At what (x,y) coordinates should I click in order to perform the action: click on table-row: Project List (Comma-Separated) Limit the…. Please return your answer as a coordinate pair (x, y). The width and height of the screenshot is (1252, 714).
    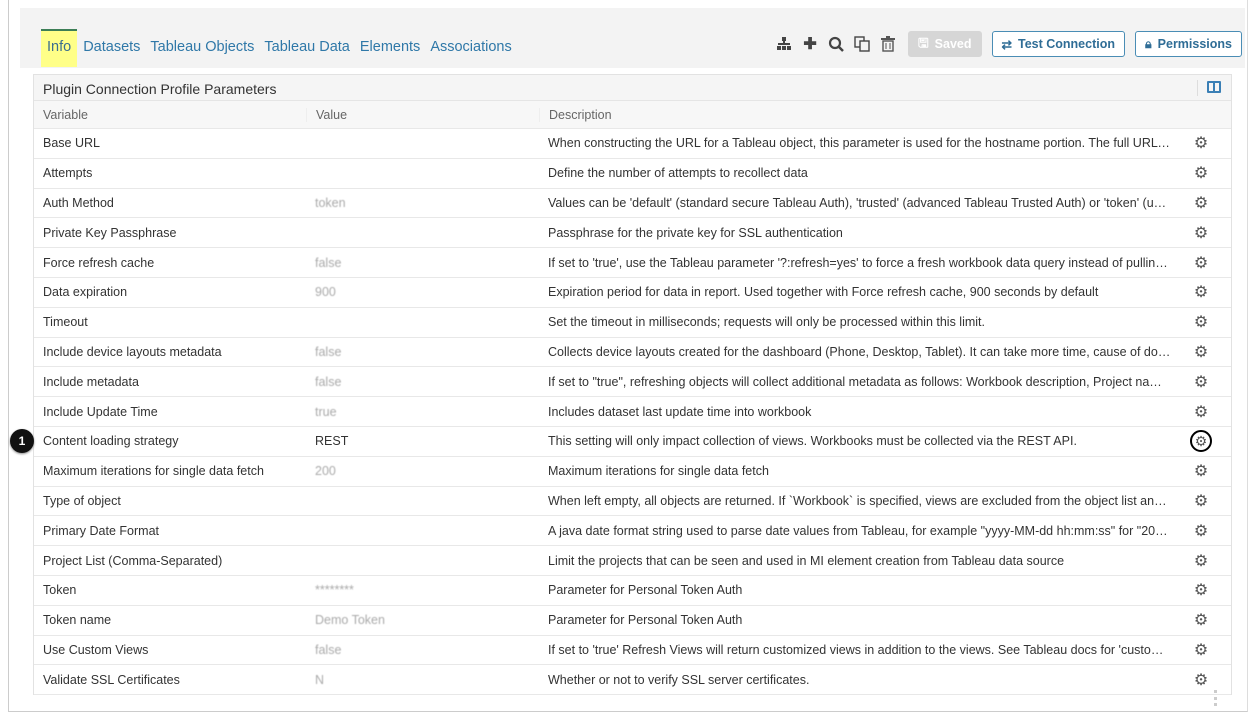
    Looking at the image, I should click on (632, 561).